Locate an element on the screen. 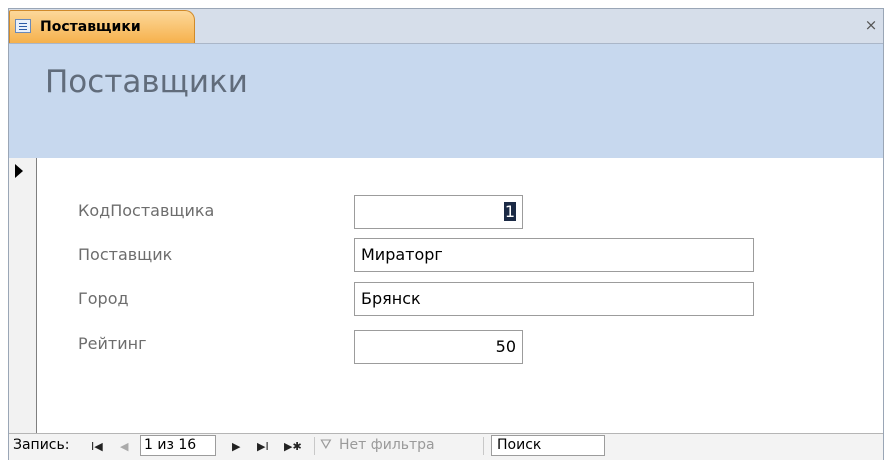 Image resolution: width=891 pixels, height=468 pixels. supplier-name-field: Мираторг is located at coordinates (554, 255).